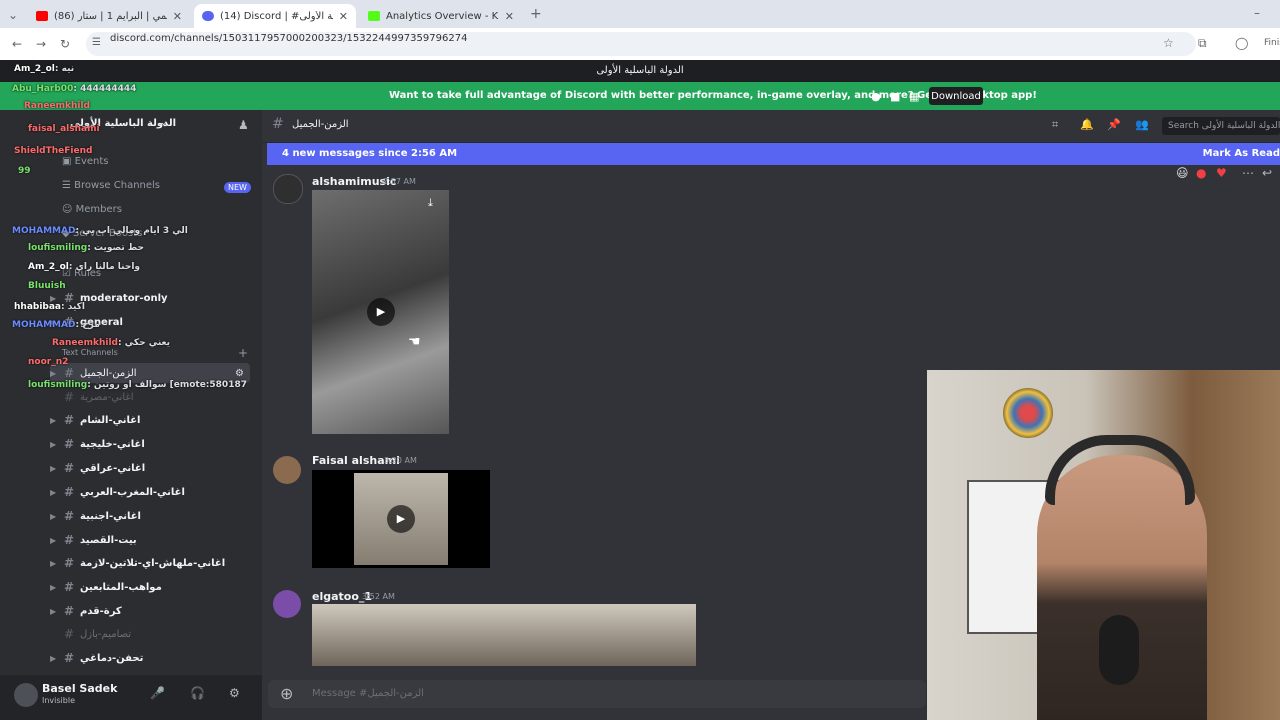 The image size is (1280, 720). I want to click on channel-item: ▶ # اغاني-المغرب-العربي, so click(150, 492).